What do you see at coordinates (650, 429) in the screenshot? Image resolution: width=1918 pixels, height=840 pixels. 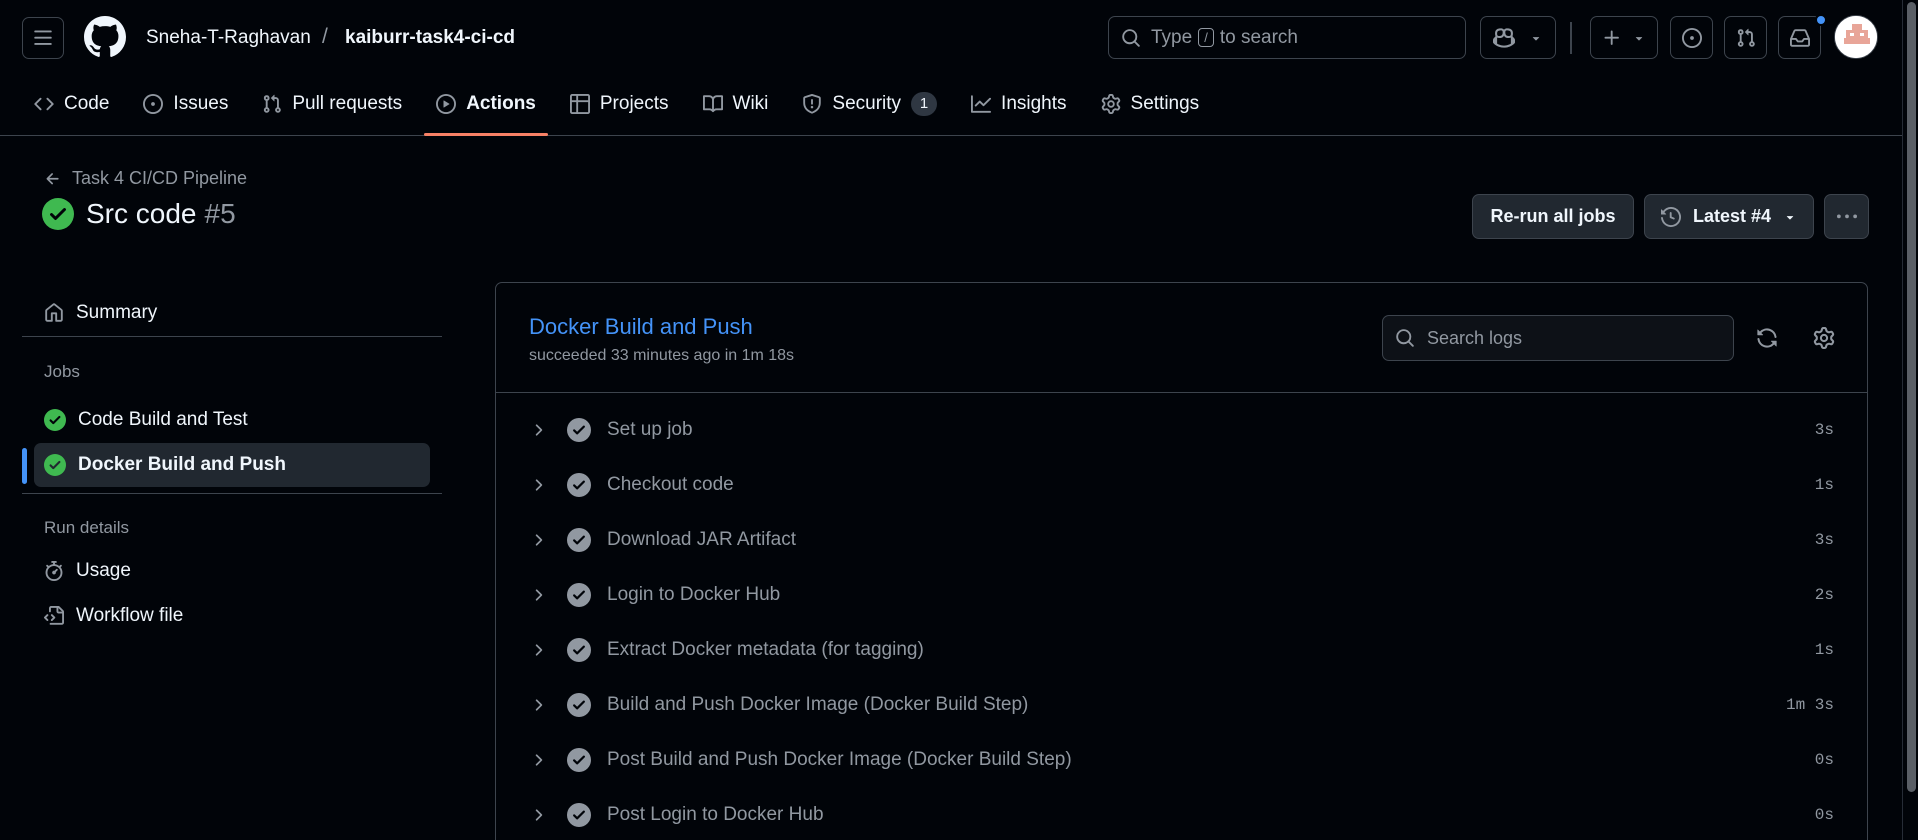 I see `step-label: Set up job` at bounding box center [650, 429].